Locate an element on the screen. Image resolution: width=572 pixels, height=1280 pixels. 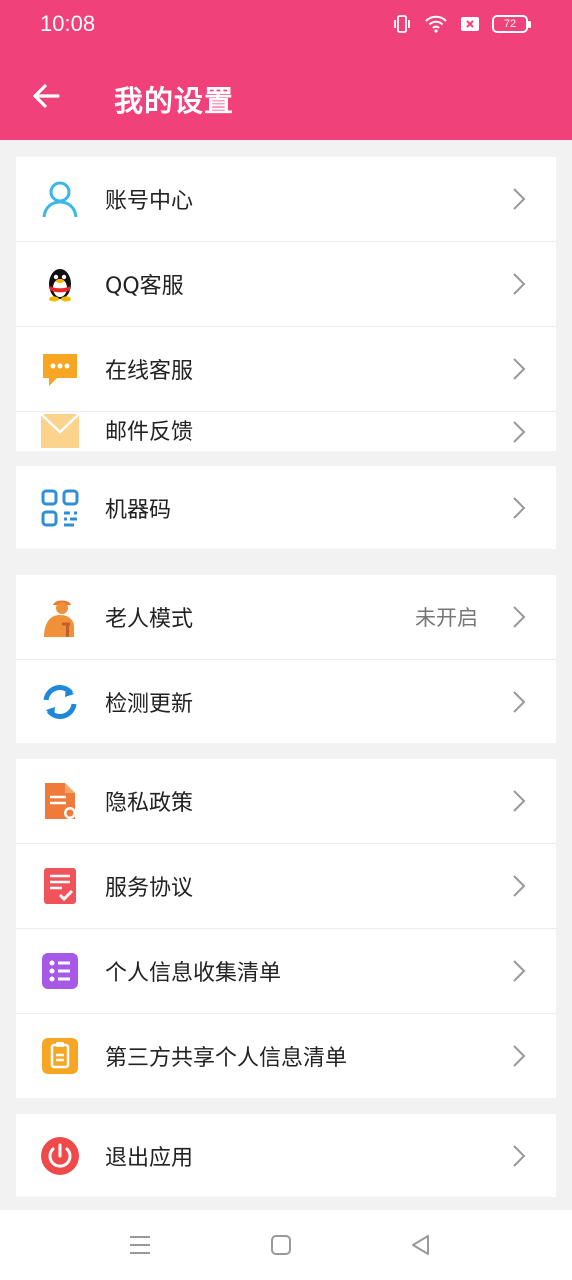
mail-icon is located at coordinates (60, 430).